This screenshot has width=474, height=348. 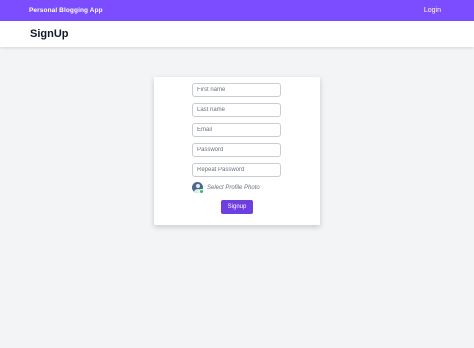 I want to click on page-title: SignUp, so click(x=49, y=34).